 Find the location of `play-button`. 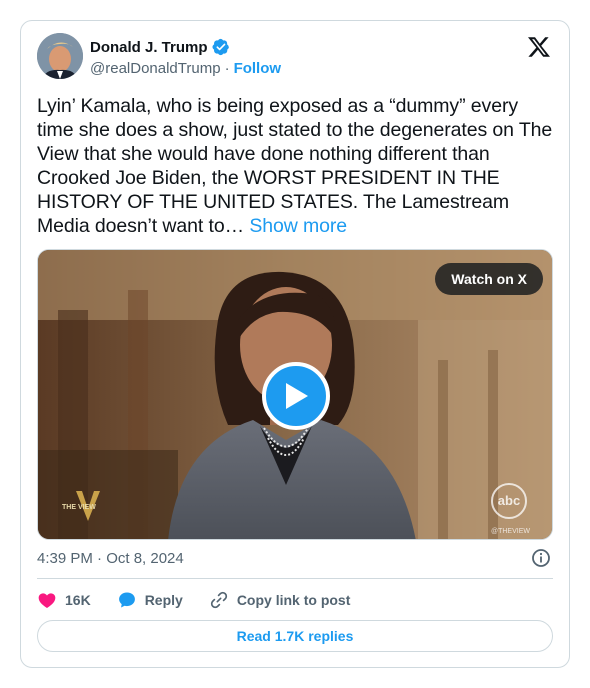

play-button is located at coordinates (296, 396).